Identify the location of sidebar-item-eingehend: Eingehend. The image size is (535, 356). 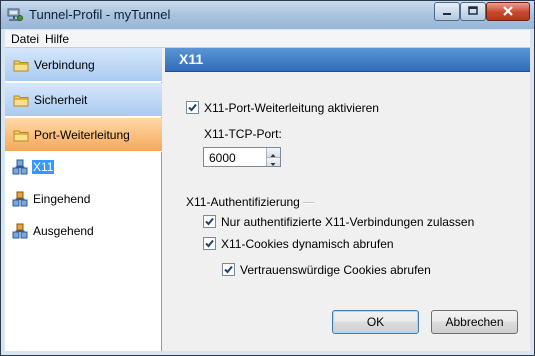
(83, 199).